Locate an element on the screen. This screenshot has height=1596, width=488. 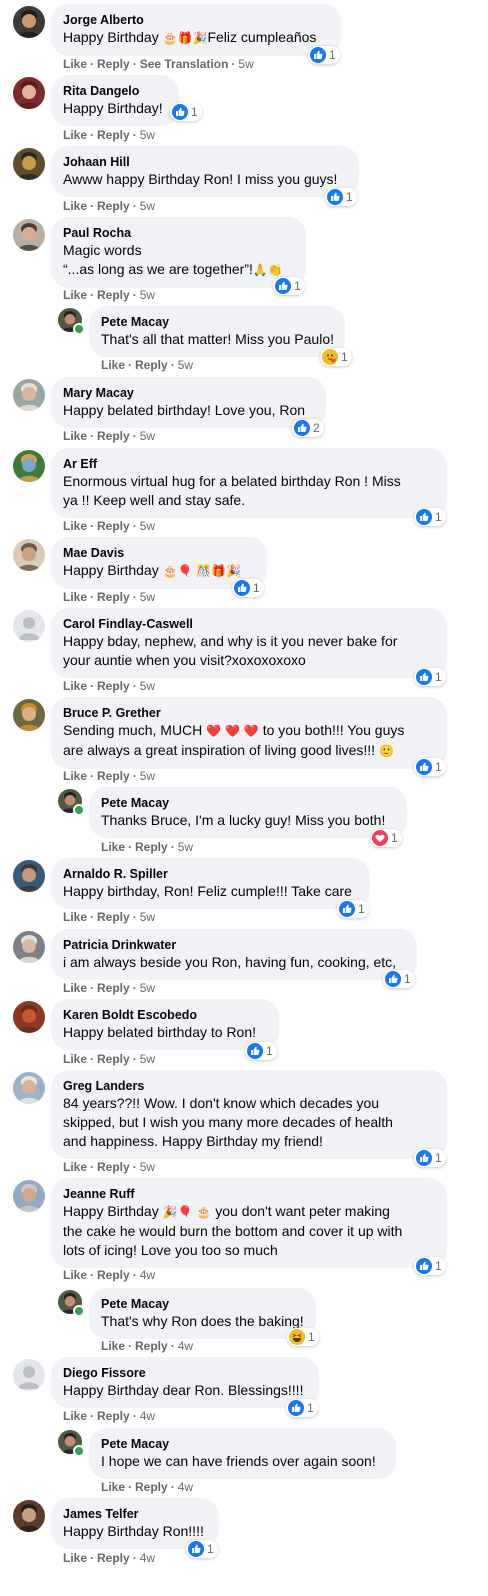
avatar-jorge-alberto is located at coordinates (29, 22).